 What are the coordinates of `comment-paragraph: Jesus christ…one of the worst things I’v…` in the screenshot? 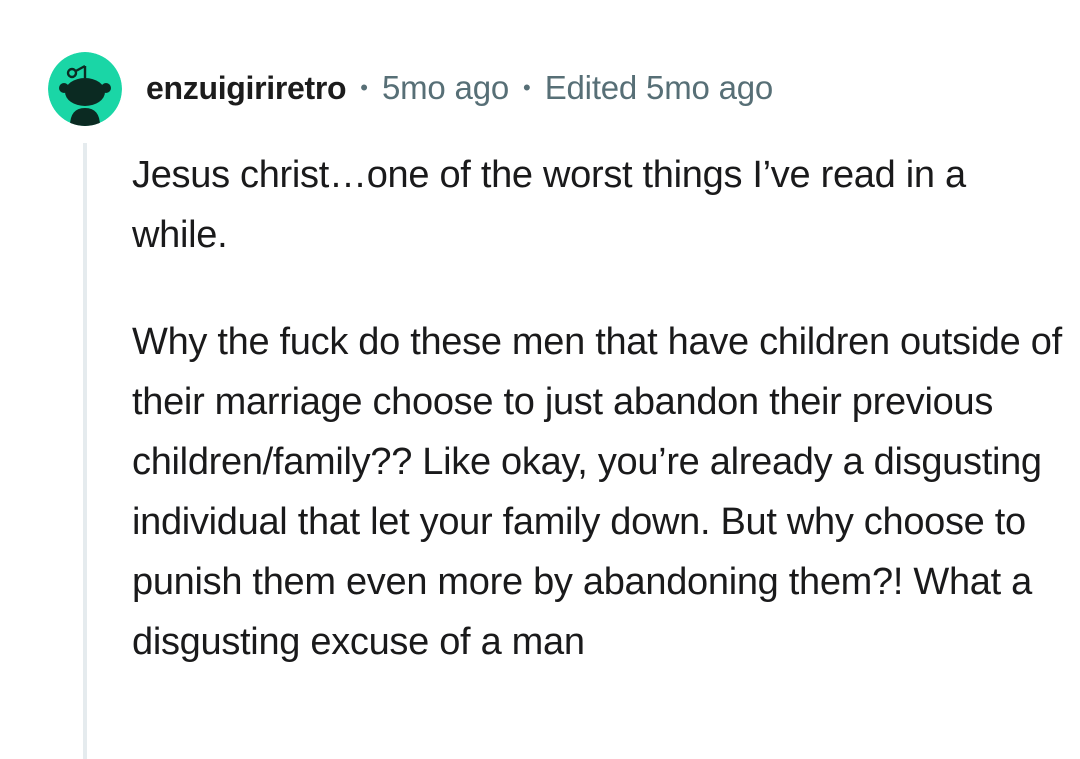 It's located at (549, 205).